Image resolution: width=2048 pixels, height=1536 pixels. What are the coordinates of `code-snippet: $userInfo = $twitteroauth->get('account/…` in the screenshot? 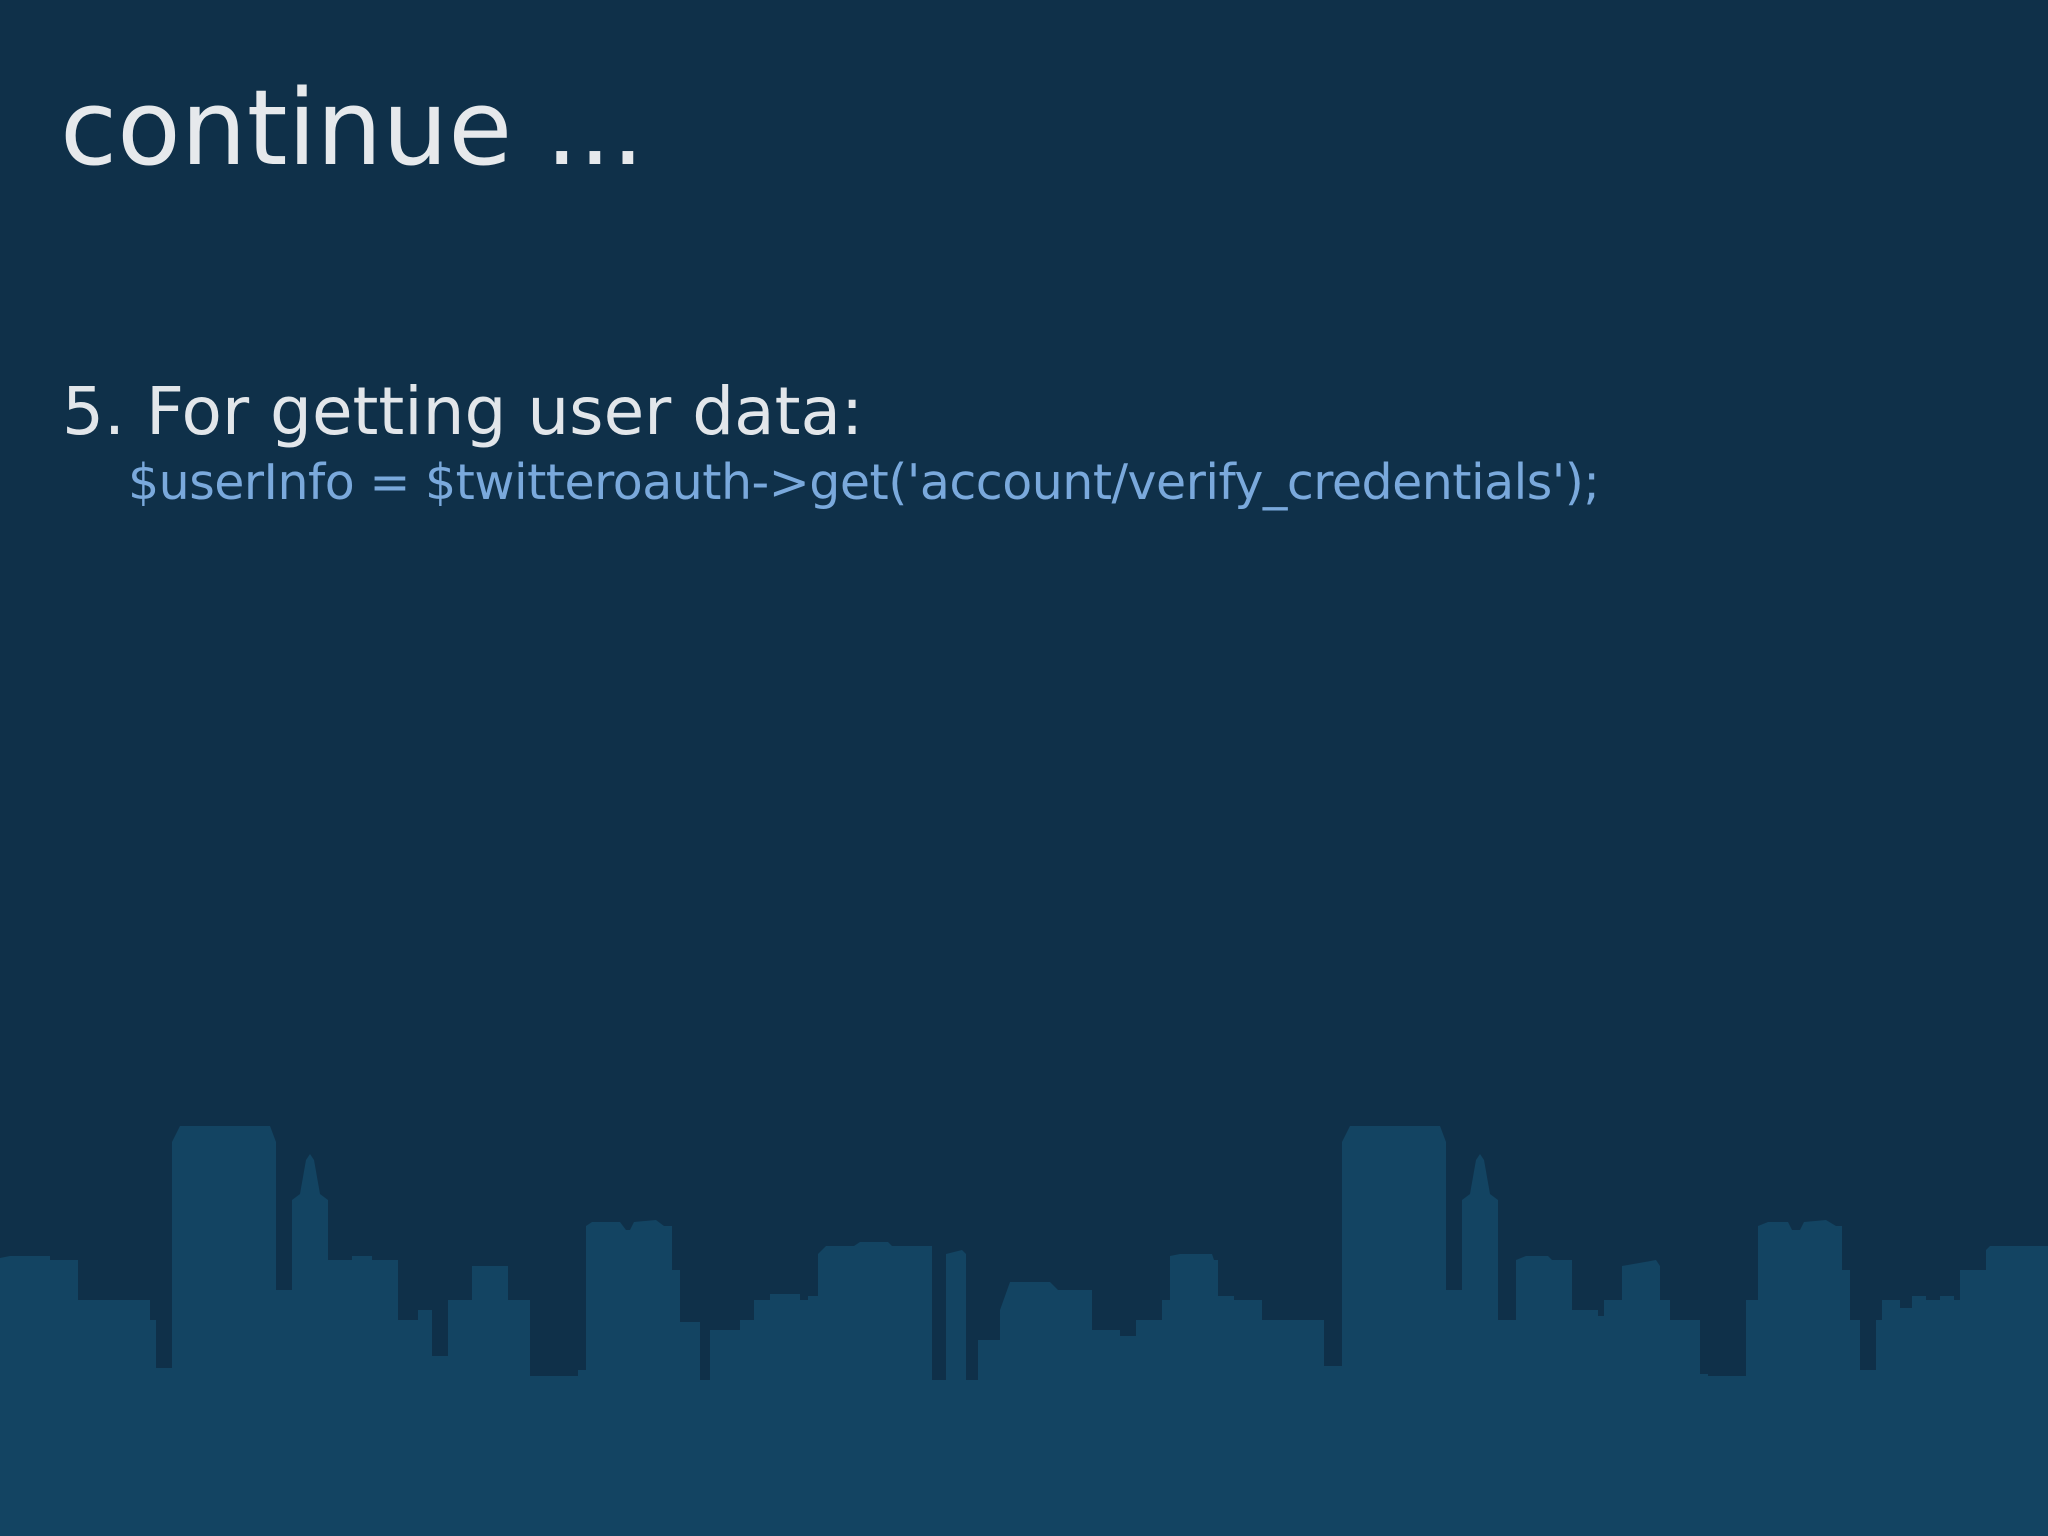 It's located at (864, 482).